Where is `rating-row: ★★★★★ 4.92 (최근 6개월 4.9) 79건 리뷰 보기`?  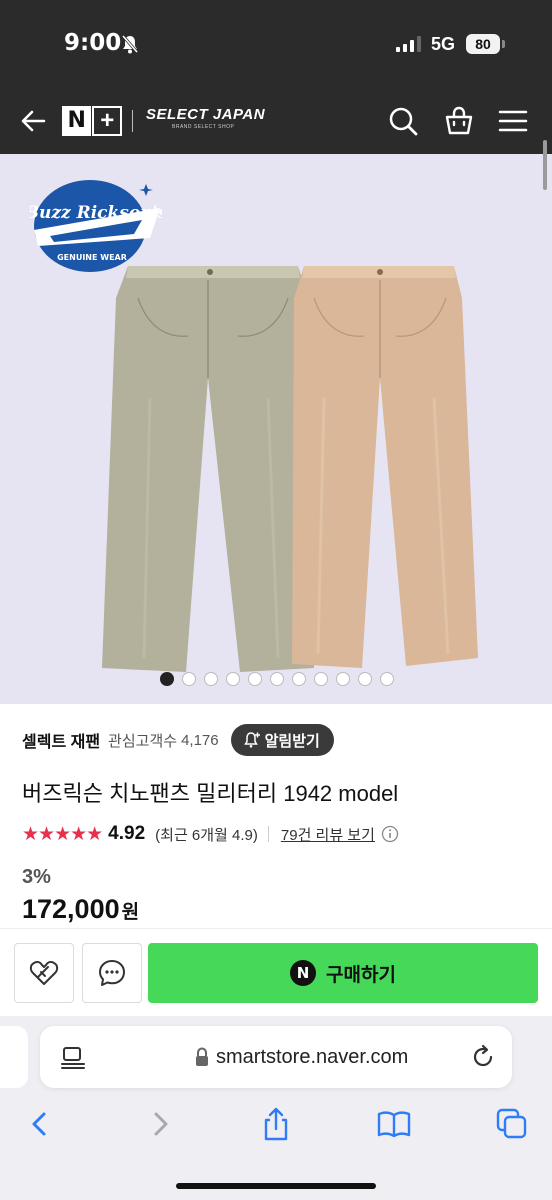 rating-row: ★★★★★ 4.92 (최근 6개월 4.9) 79건 리뷰 보기 is located at coordinates (210, 834).